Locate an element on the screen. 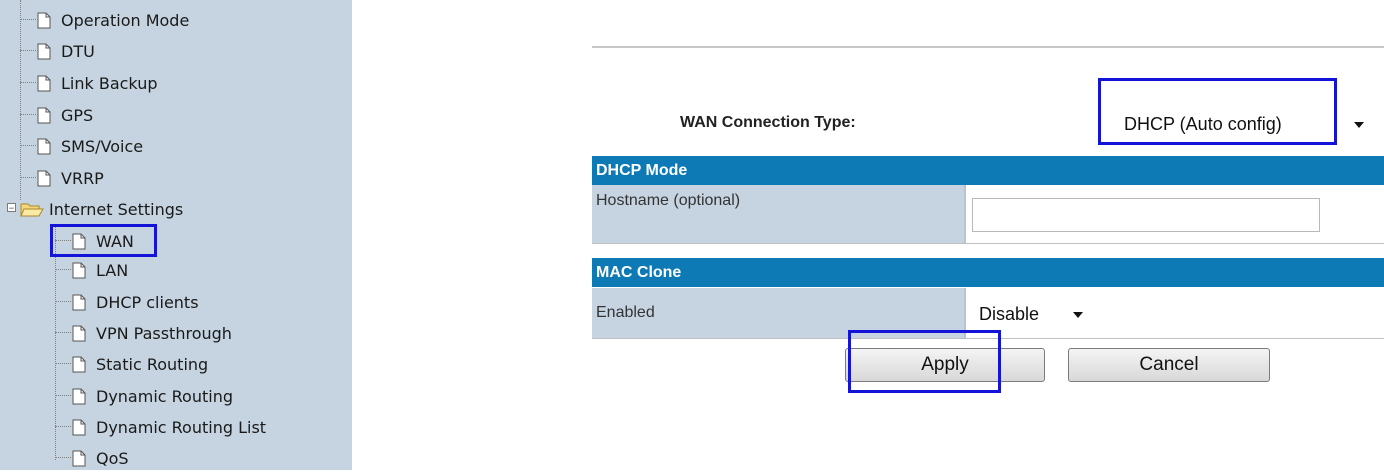 This screenshot has height=473, width=1384. sidebar-item-dynamic-routing-list: Dynamic Routing List is located at coordinates (160, 427).